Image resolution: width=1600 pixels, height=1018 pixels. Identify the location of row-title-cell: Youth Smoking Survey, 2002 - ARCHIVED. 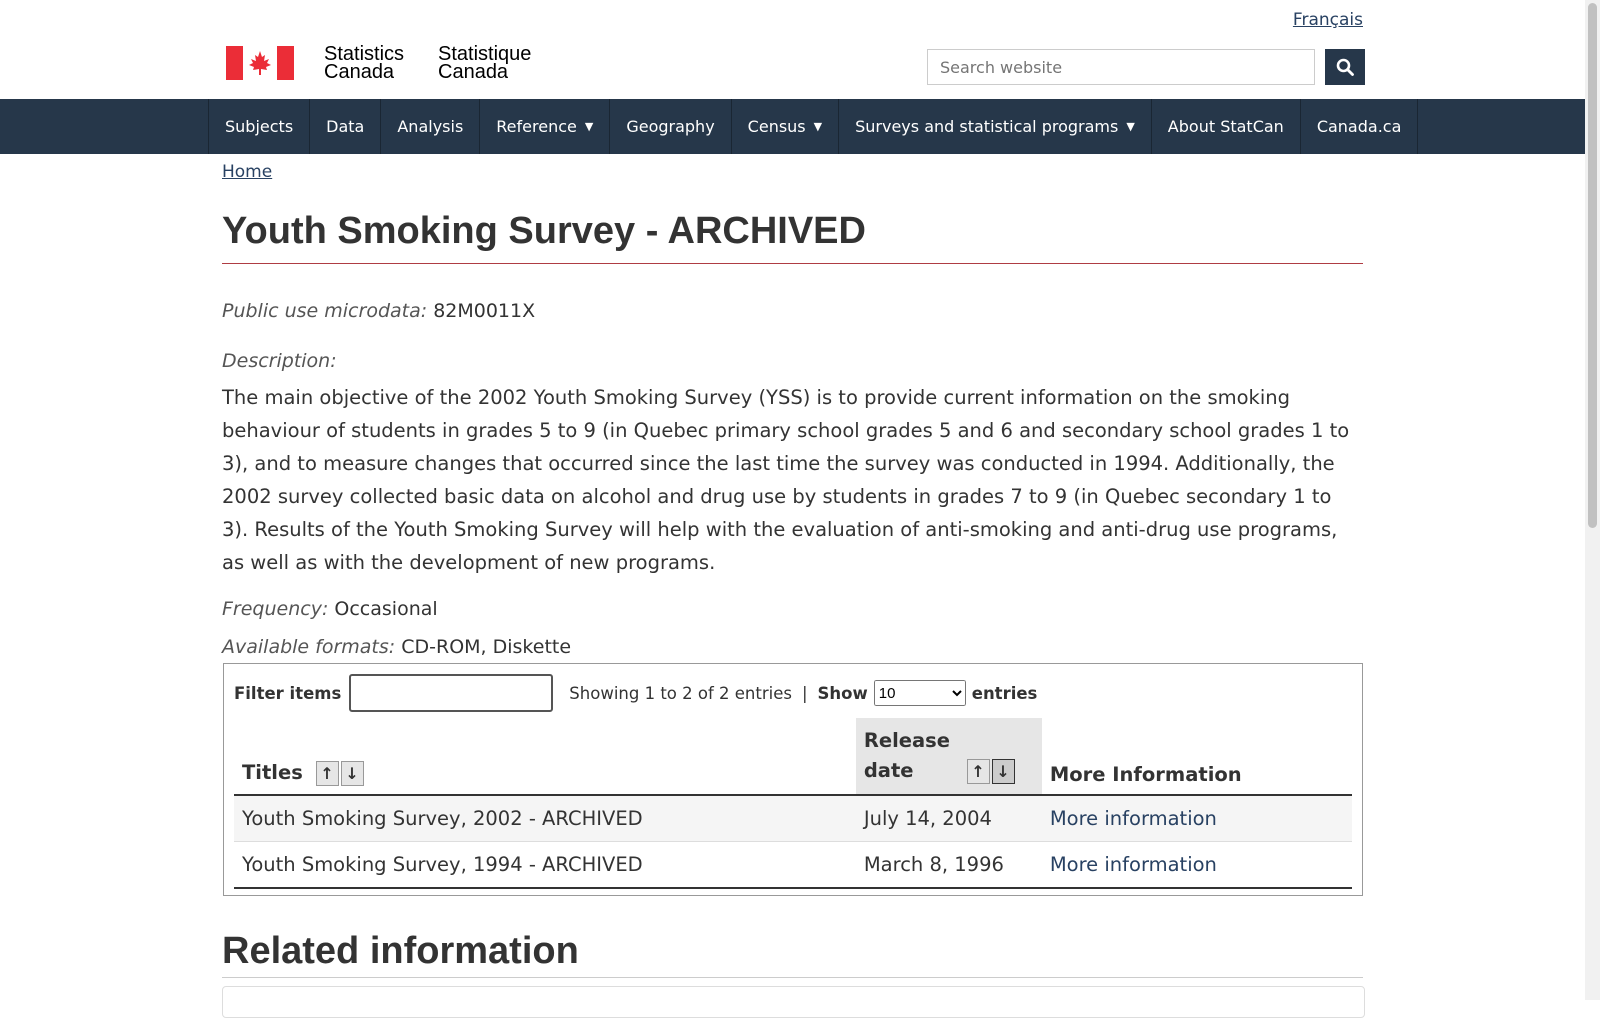
(545, 818).